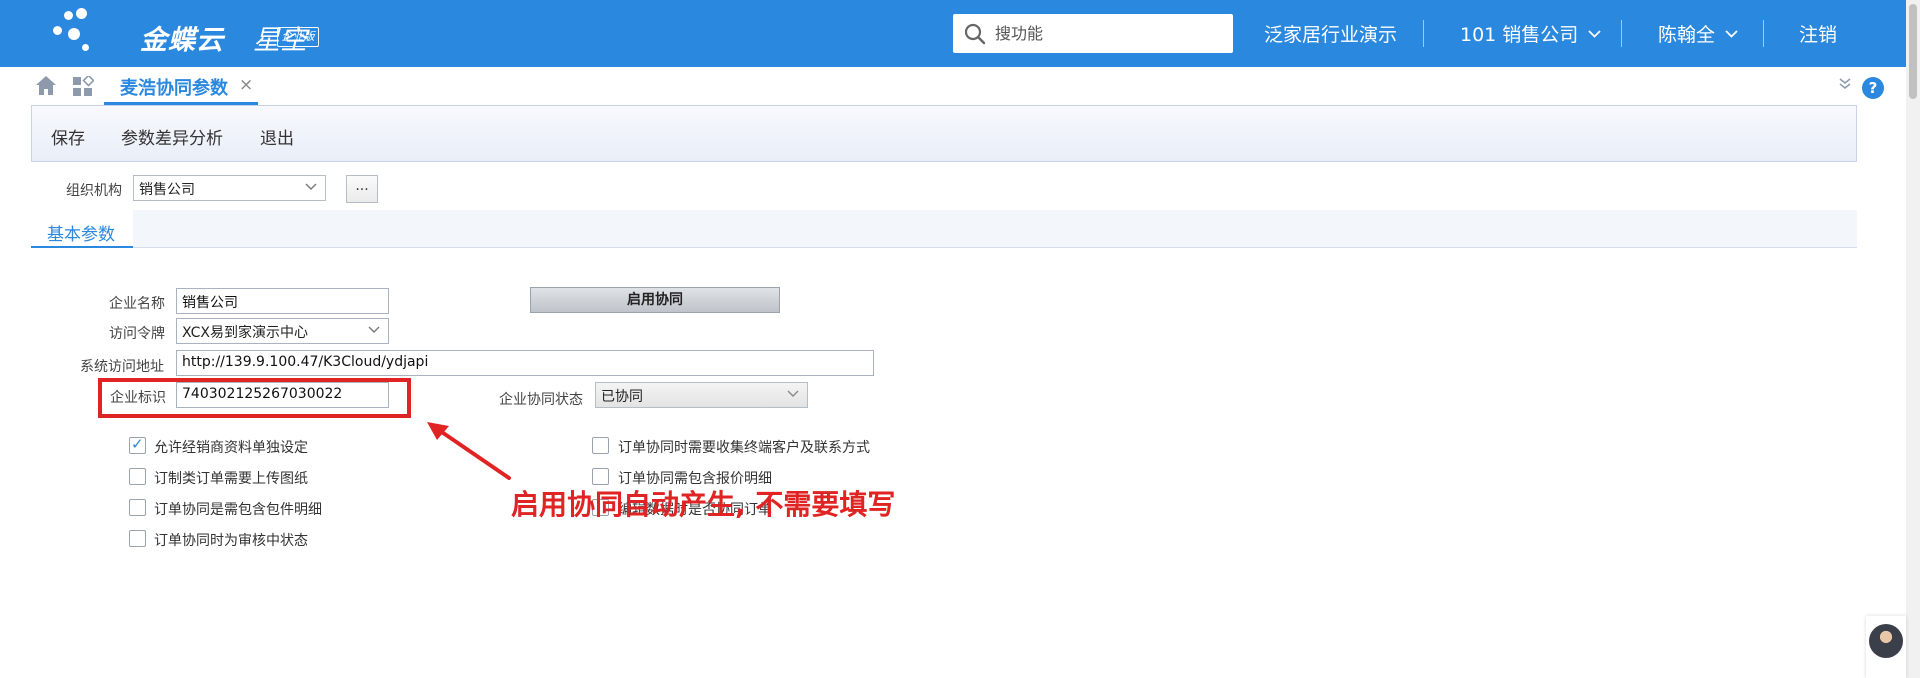 This screenshot has width=1920, height=678. I want to click on double-chevron-down-icon, so click(1845, 84).